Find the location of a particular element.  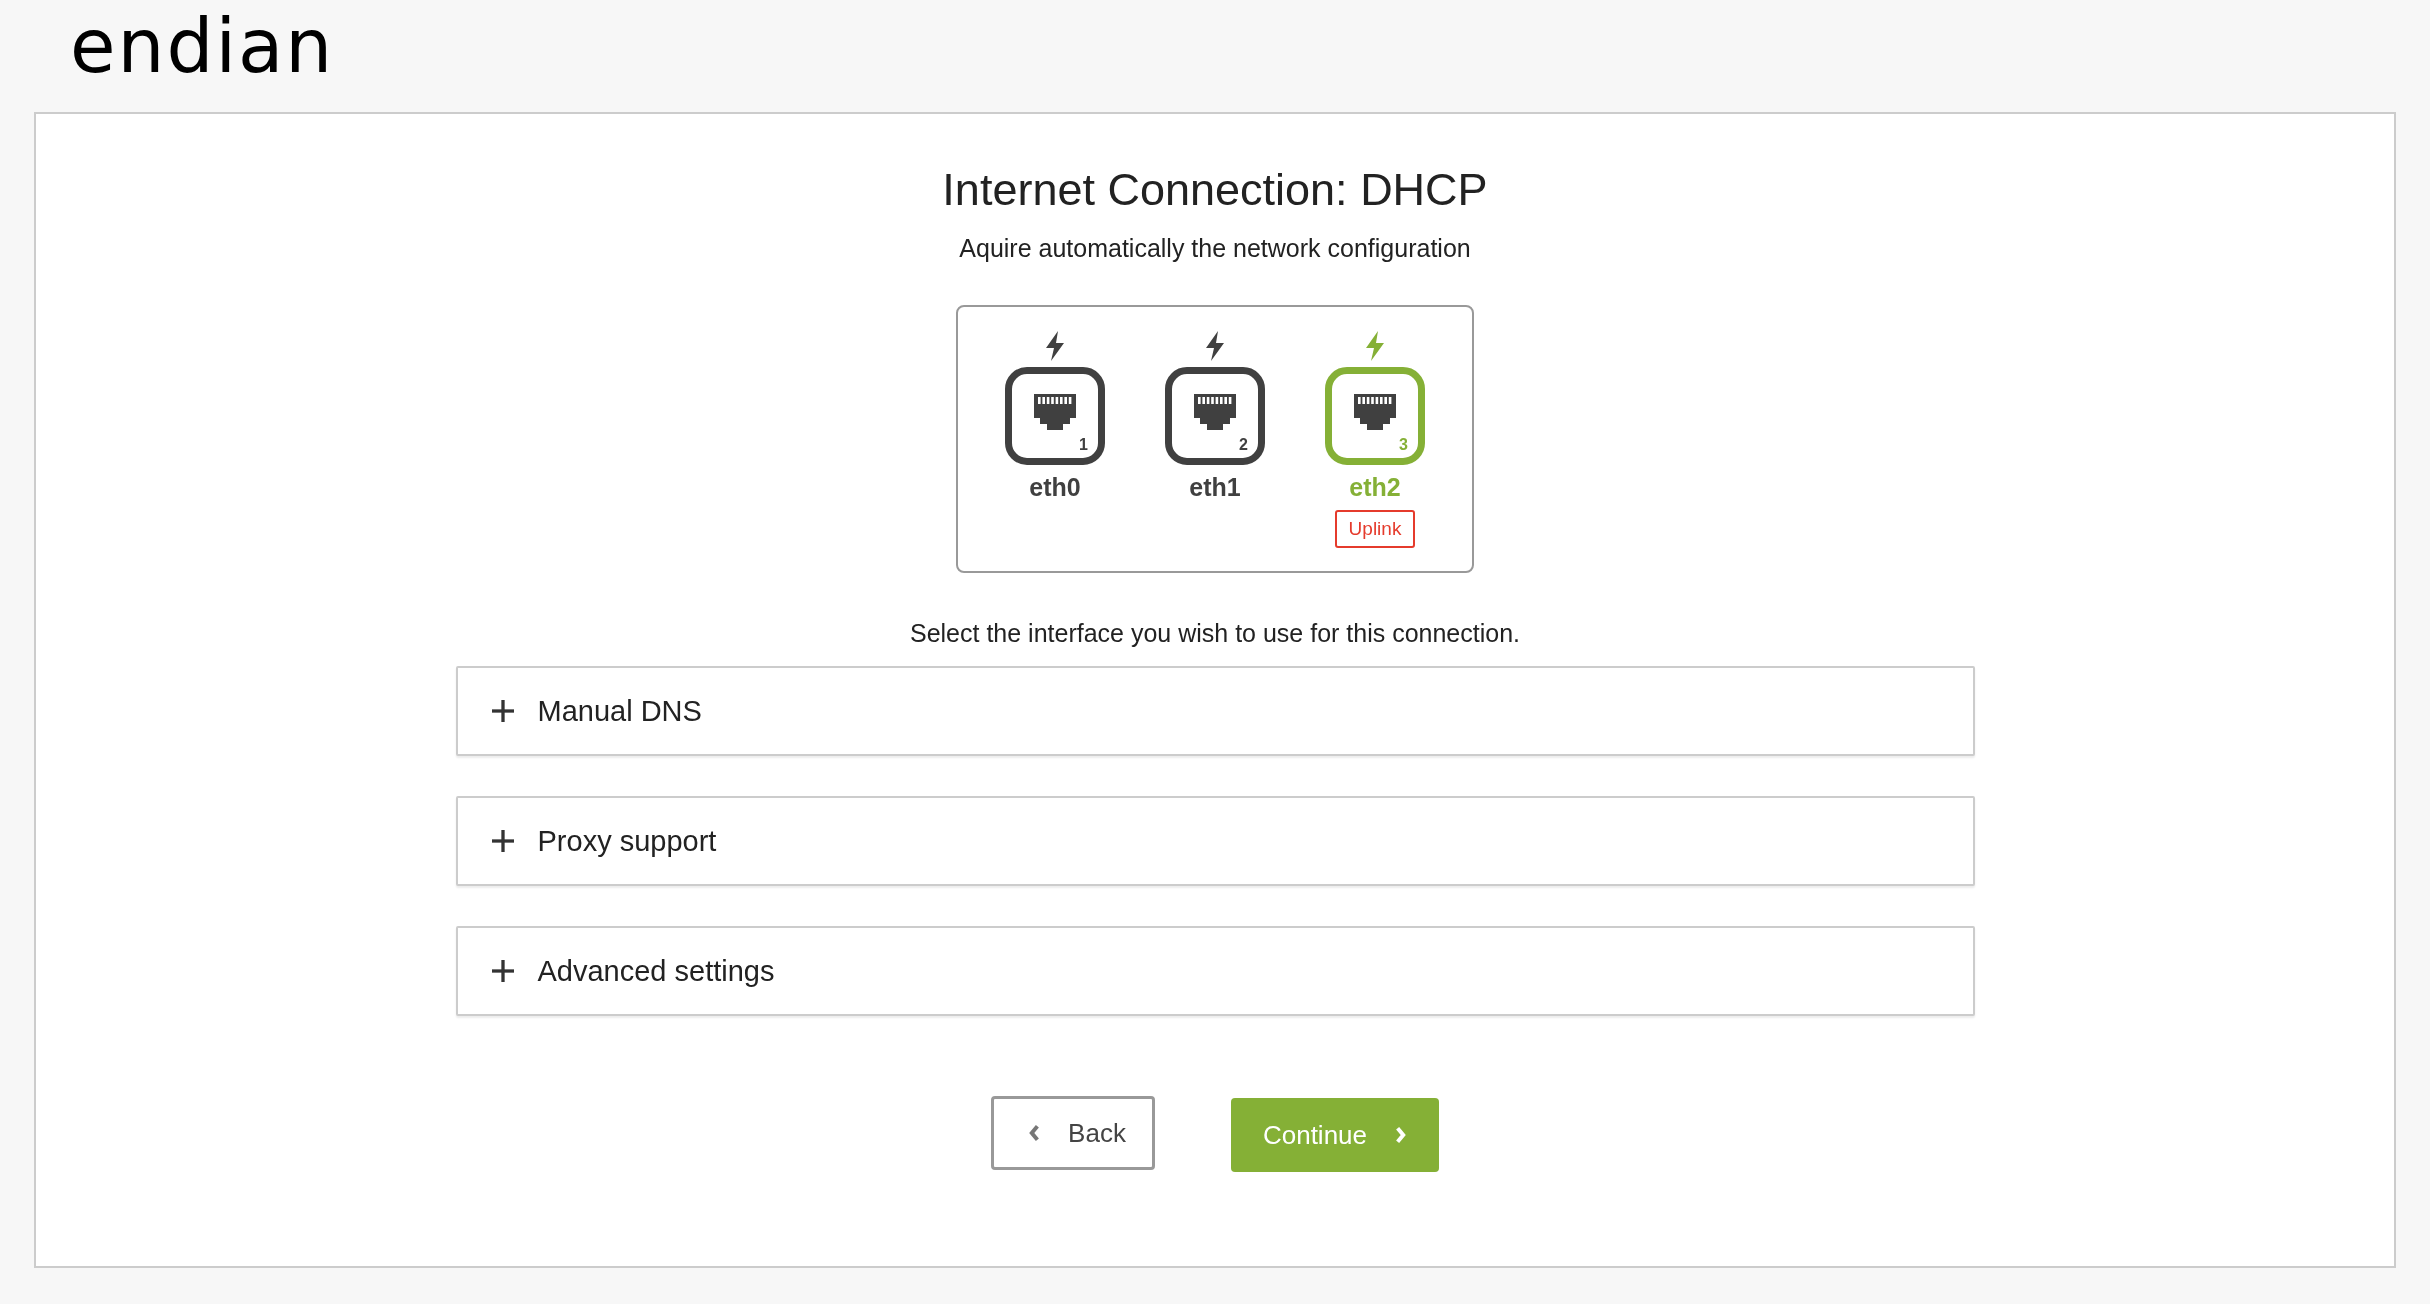

collapsible-section: Advanced settings is located at coordinates (1215, 971).